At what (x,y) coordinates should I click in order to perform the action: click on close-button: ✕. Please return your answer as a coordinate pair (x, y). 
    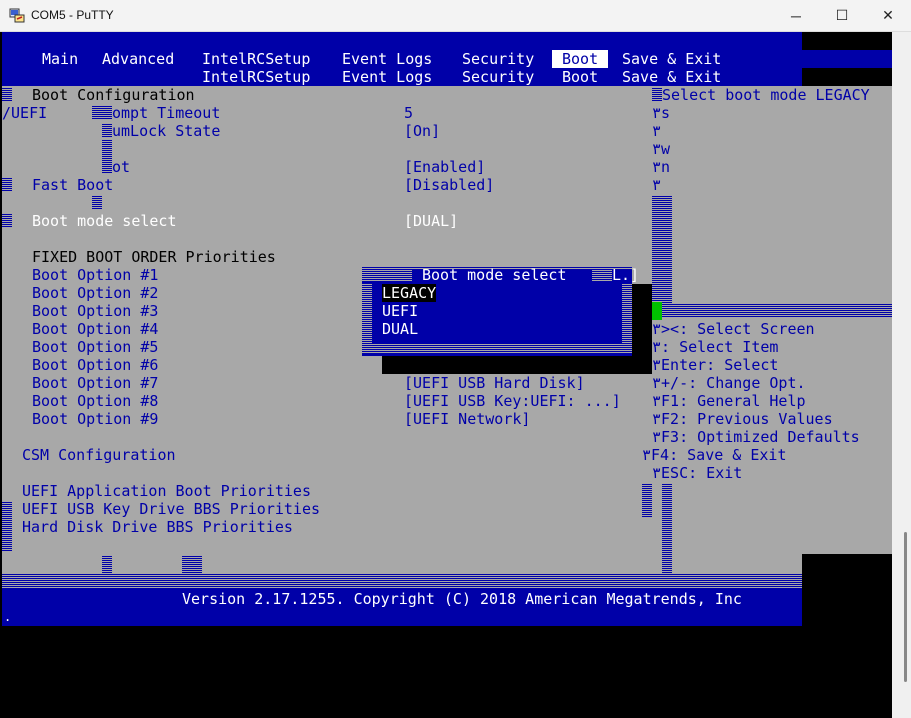
    Looking at the image, I should click on (888, 15).